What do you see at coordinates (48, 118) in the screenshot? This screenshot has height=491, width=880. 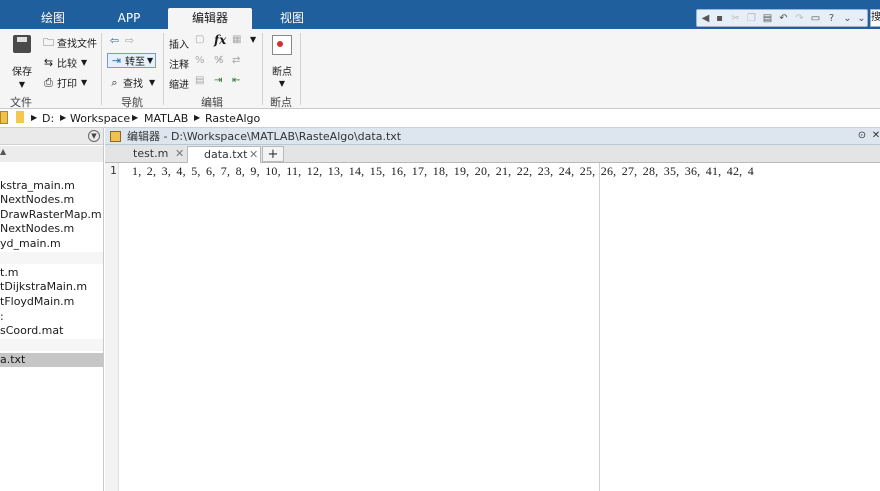 I see `path-drive: D:` at bounding box center [48, 118].